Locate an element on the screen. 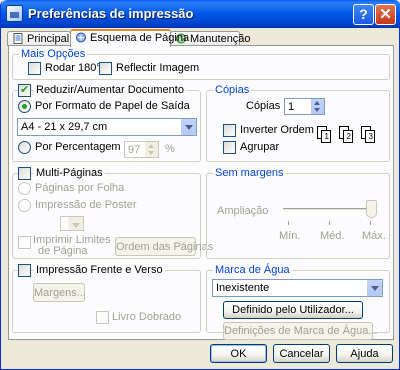 This screenshot has width=400, height=370. impressao-poster-radio is located at coordinates (24, 205).